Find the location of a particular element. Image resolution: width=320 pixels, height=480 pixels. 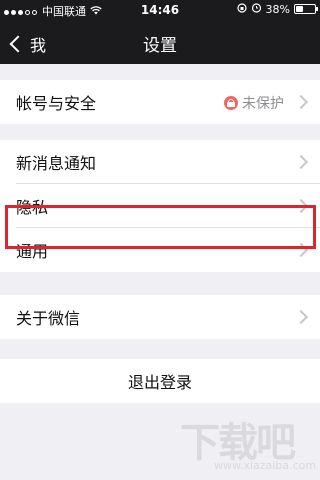

highlight-box is located at coordinates (160, 227).